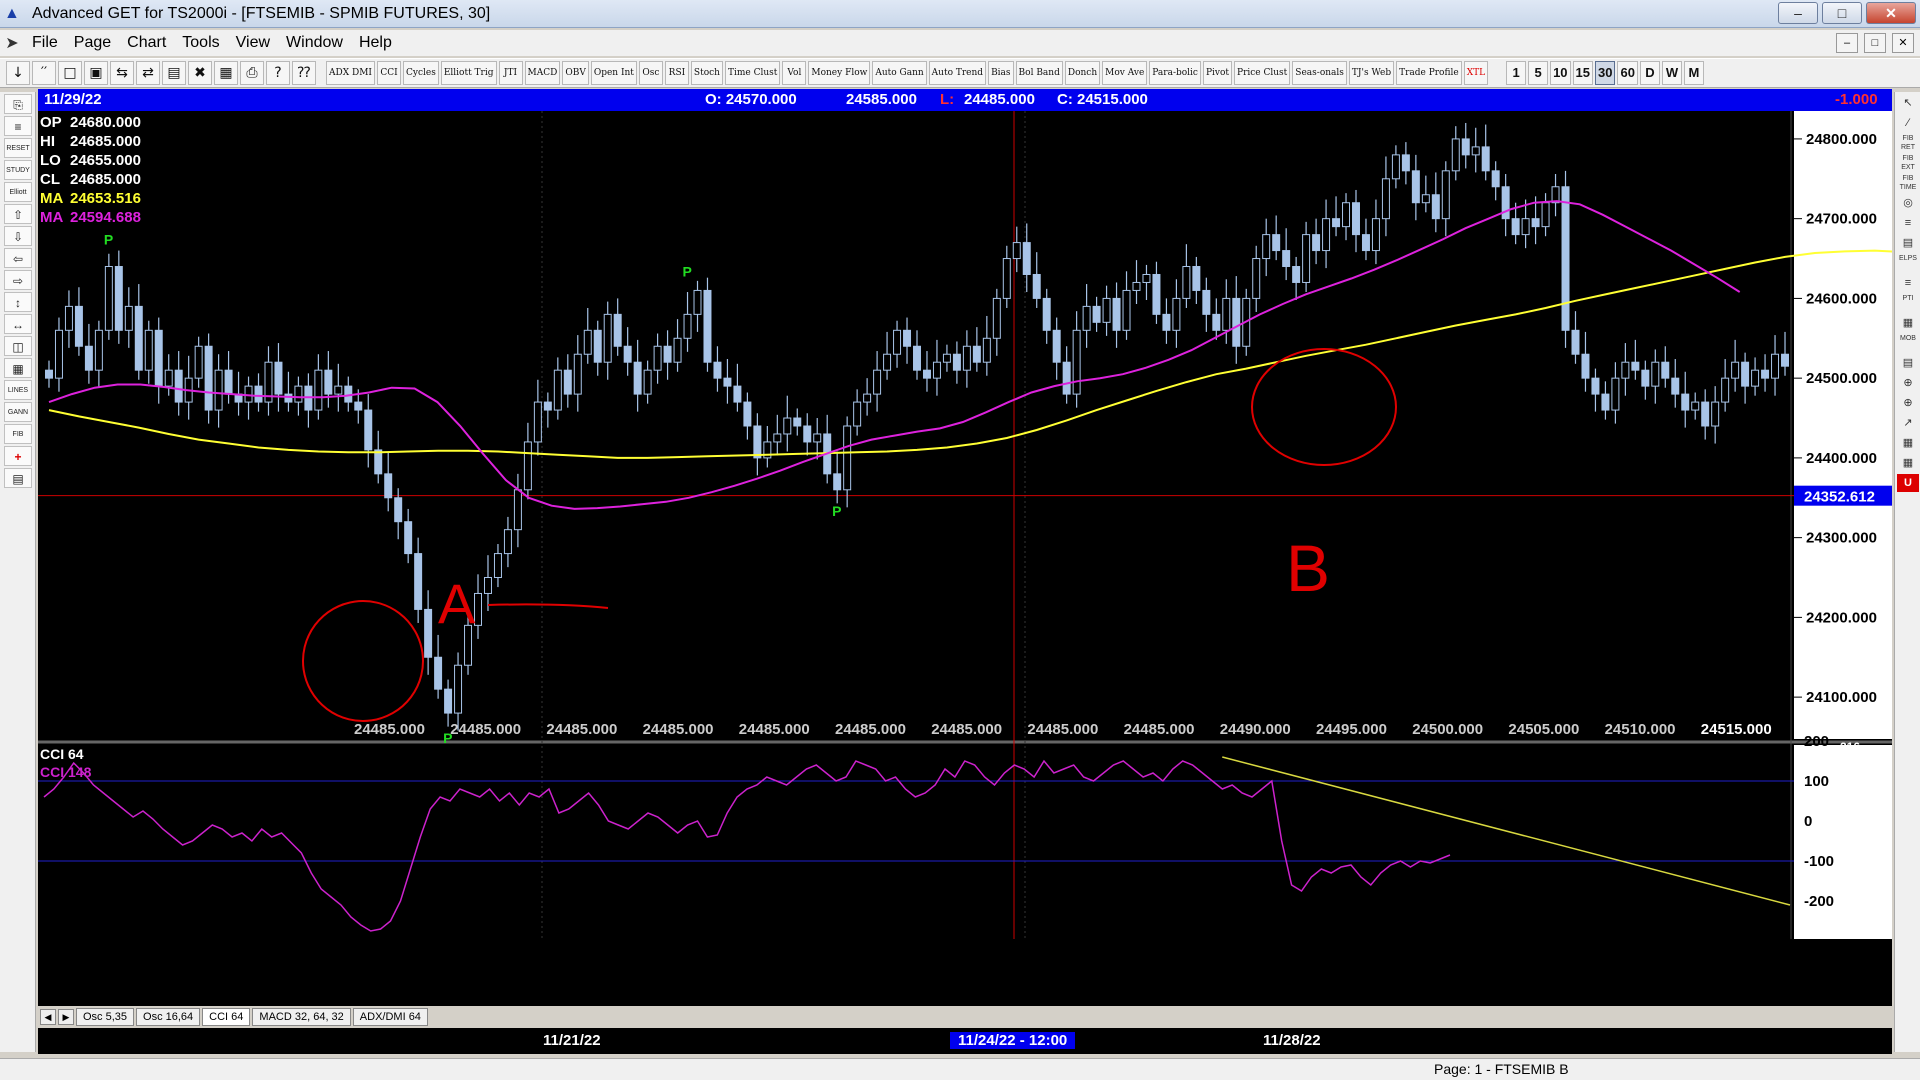 The width and height of the screenshot is (1920, 1080). I want to click on tab-osc-5-35: Osc 5,35, so click(105, 1017).